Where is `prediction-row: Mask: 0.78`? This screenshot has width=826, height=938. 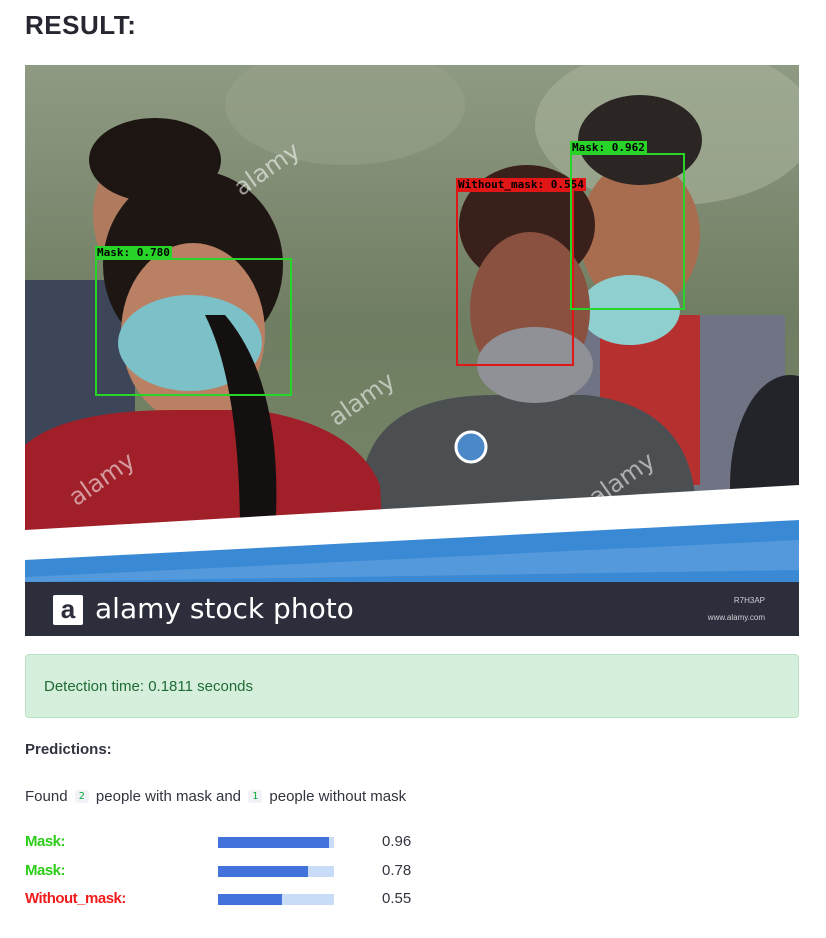
prediction-row: Mask: 0.78 is located at coordinates (412, 872).